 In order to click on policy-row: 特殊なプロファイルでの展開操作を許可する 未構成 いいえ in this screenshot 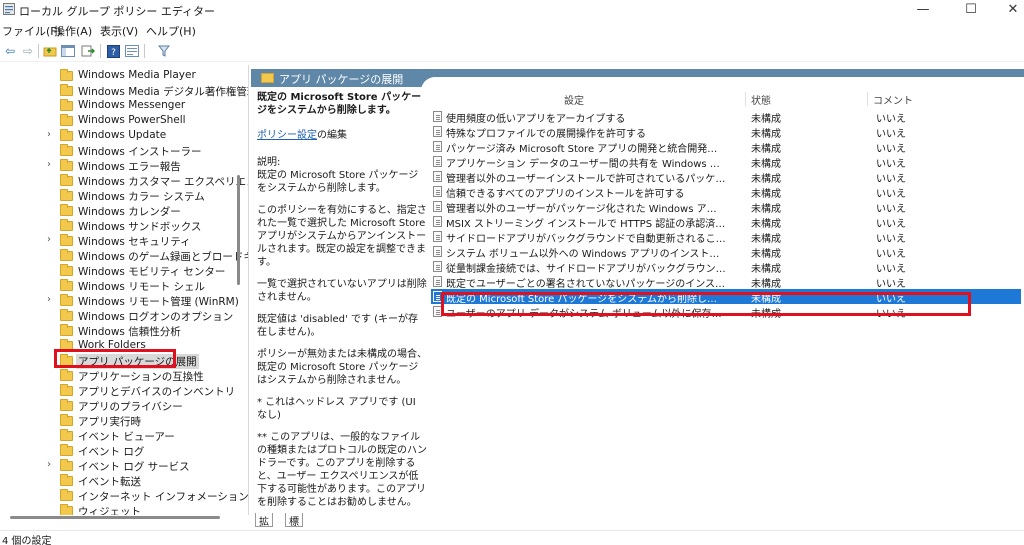, I will do `click(726, 132)`.